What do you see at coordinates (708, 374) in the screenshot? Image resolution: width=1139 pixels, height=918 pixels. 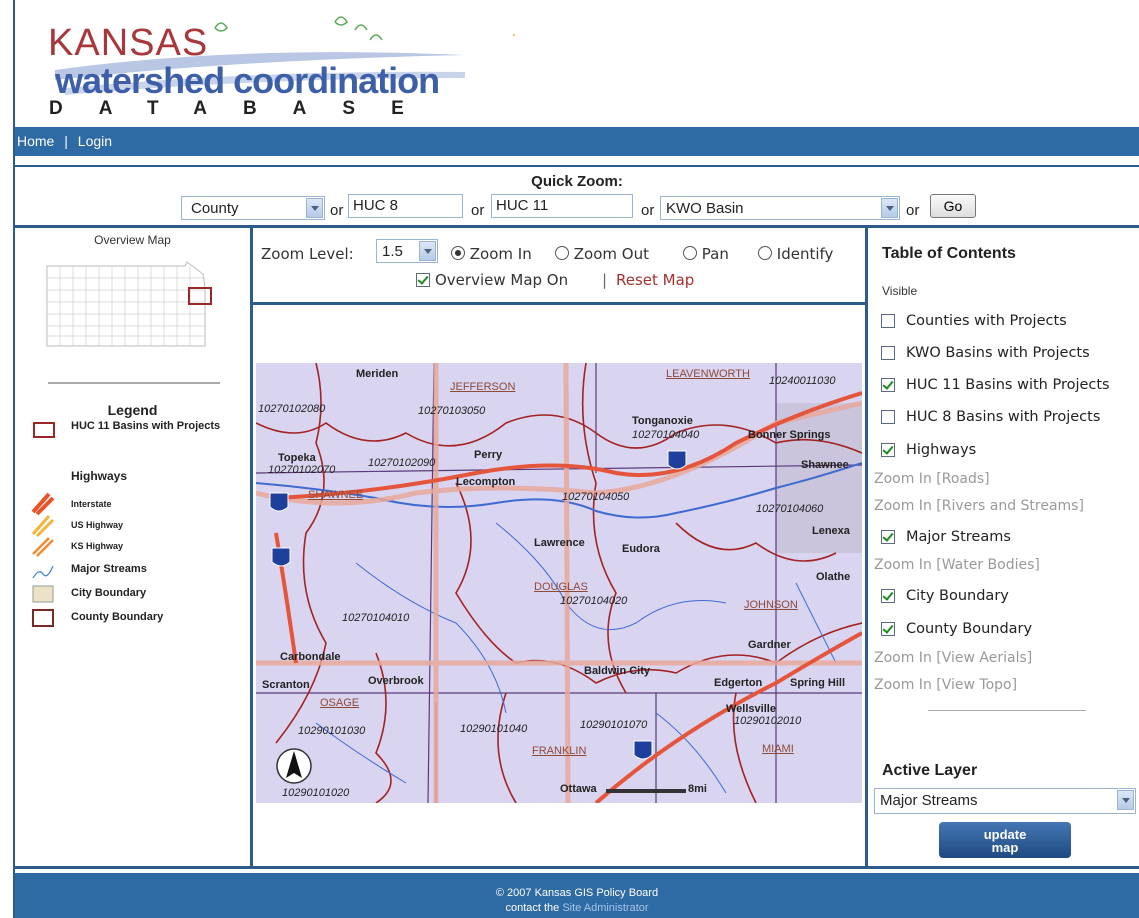 I see `map-label: LEAVENWORTH` at bounding box center [708, 374].